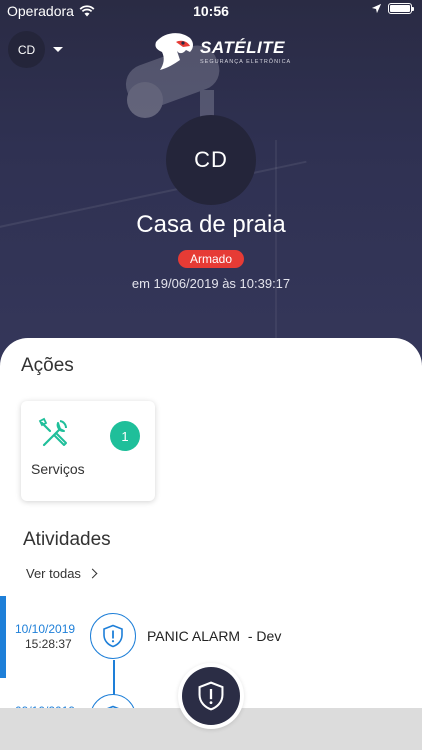 The width and height of the screenshot is (422, 750). I want to click on logo-title: SATÉLITE, so click(242, 47).